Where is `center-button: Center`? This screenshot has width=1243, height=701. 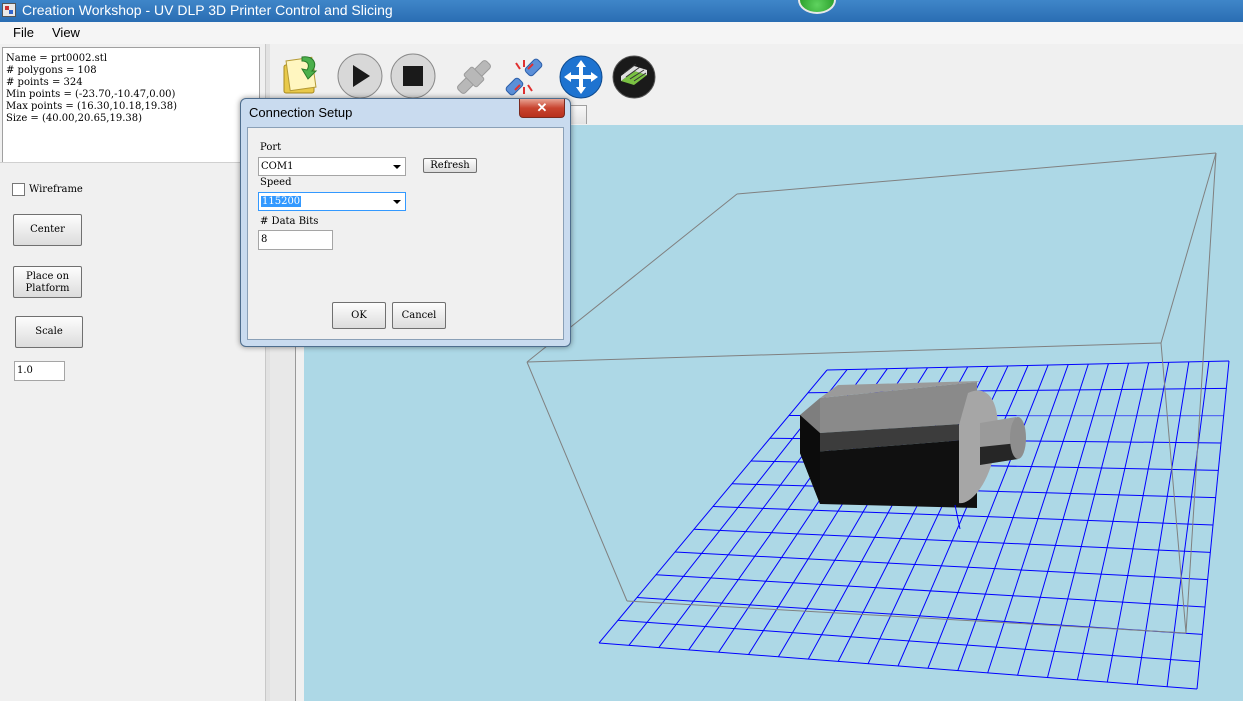 center-button: Center is located at coordinates (47, 230).